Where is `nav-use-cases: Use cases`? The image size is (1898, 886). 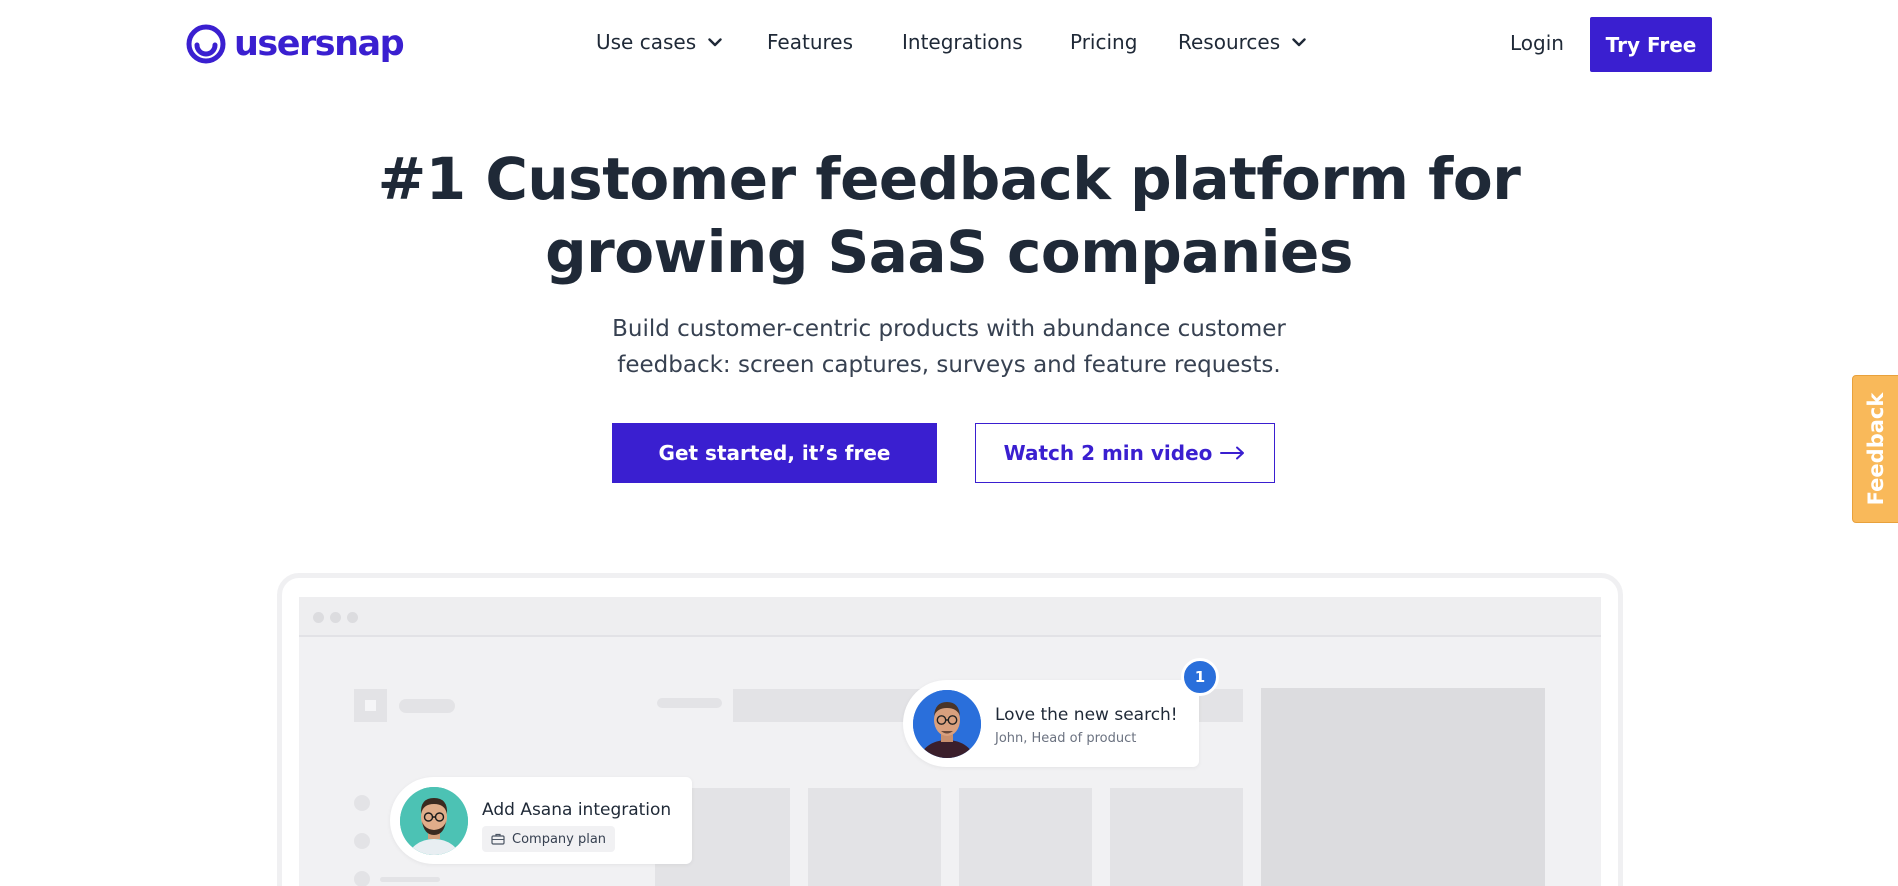
nav-use-cases: Use cases is located at coordinates (659, 42).